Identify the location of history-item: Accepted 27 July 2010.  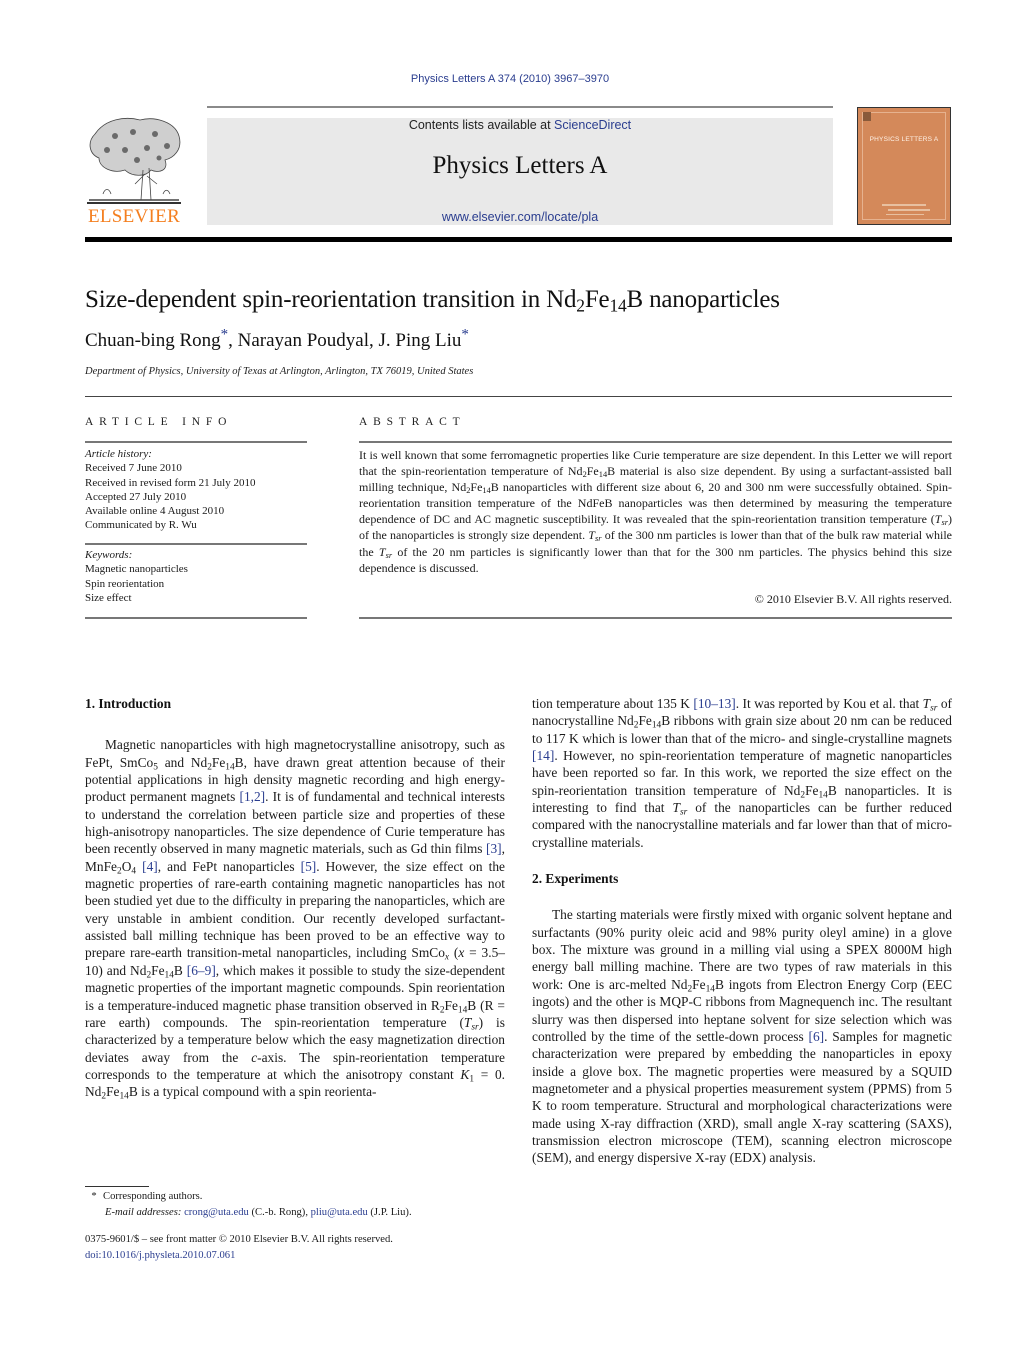
(136, 496).